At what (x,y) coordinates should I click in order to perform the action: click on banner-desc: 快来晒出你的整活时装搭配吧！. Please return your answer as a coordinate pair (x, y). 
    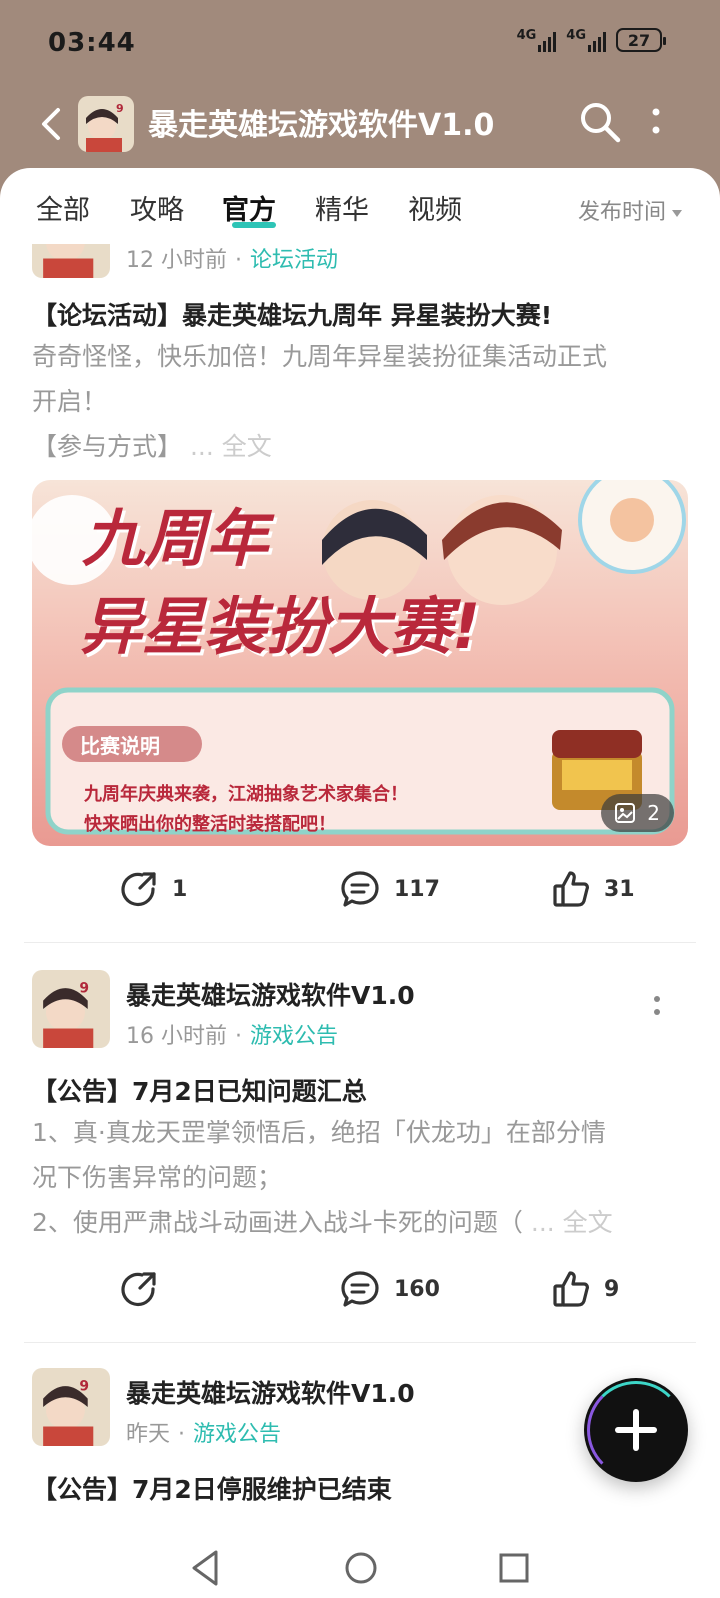
    Looking at the image, I should click on (210, 824).